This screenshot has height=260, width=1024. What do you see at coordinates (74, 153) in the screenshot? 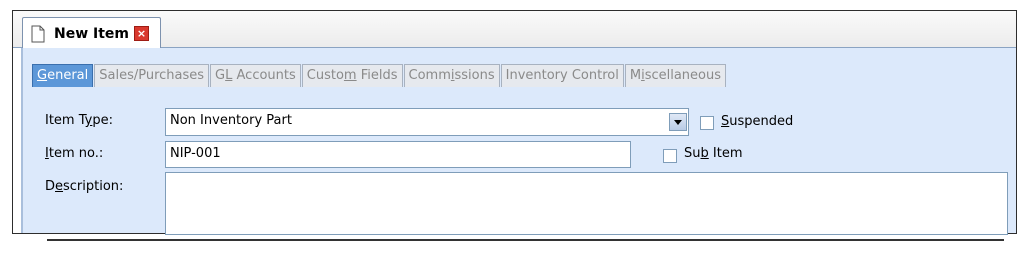
I see `item-no-label: Item no.:` at bounding box center [74, 153].